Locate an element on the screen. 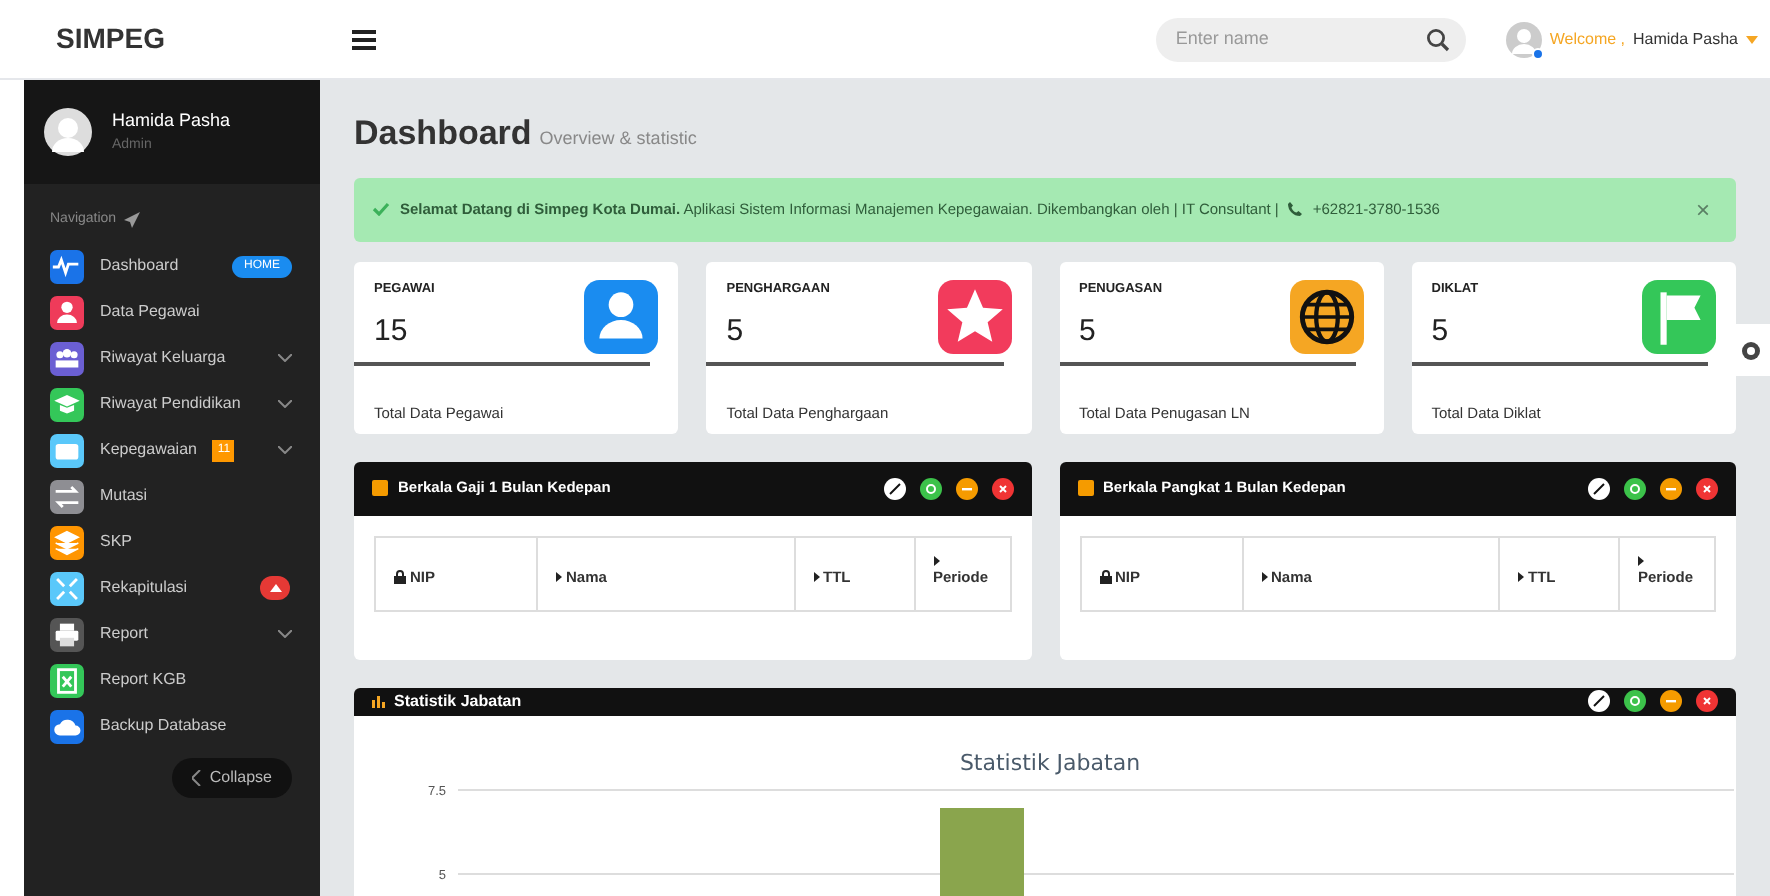 Image resolution: width=1770 pixels, height=896 pixels. user-menu: Hamida Pasha is located at coordinates (1685, 39).